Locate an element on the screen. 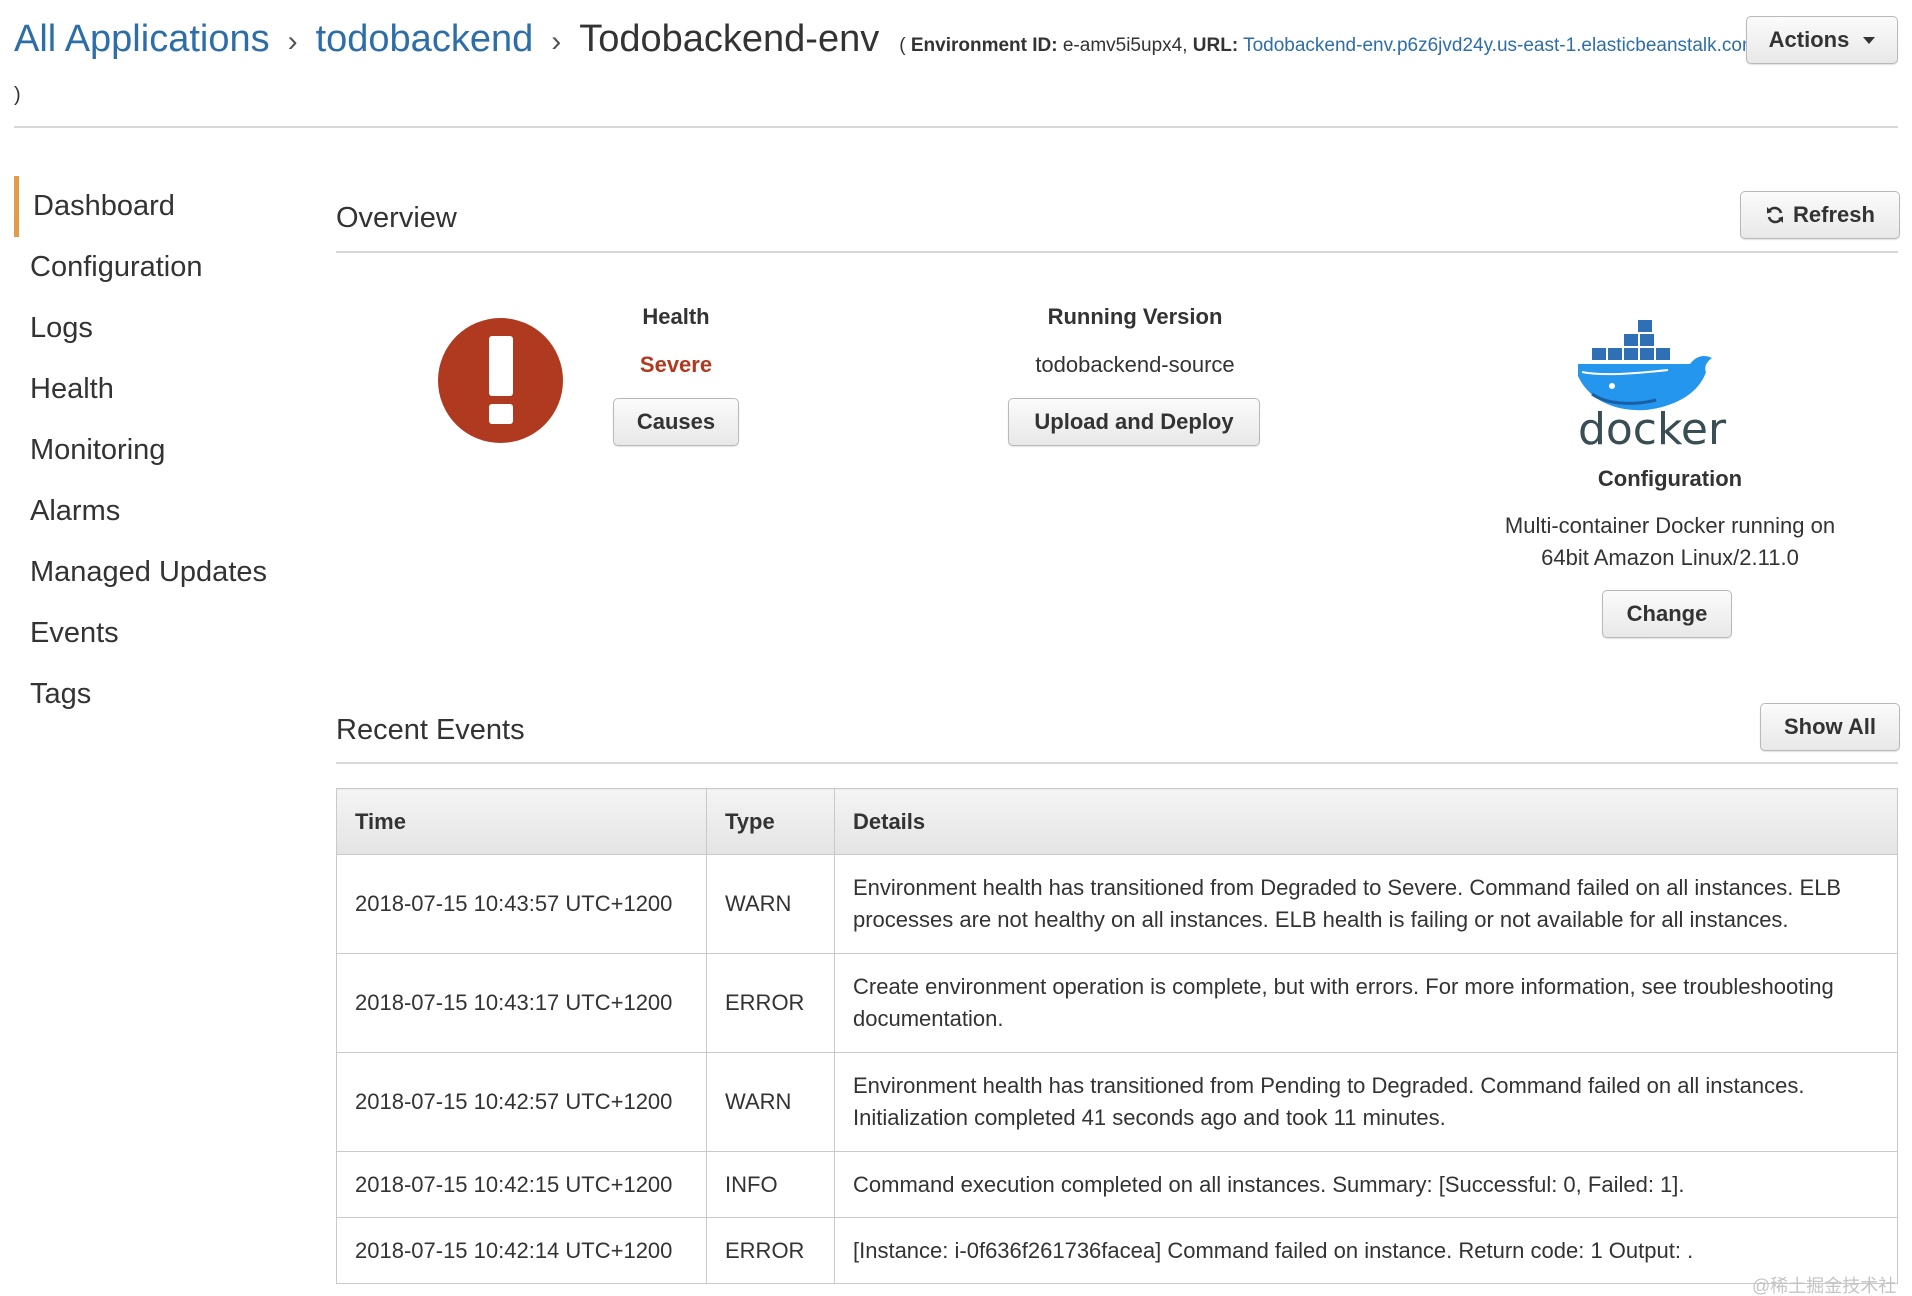  sidebar-item-tags: Tags is located at coordinates (154, 694).